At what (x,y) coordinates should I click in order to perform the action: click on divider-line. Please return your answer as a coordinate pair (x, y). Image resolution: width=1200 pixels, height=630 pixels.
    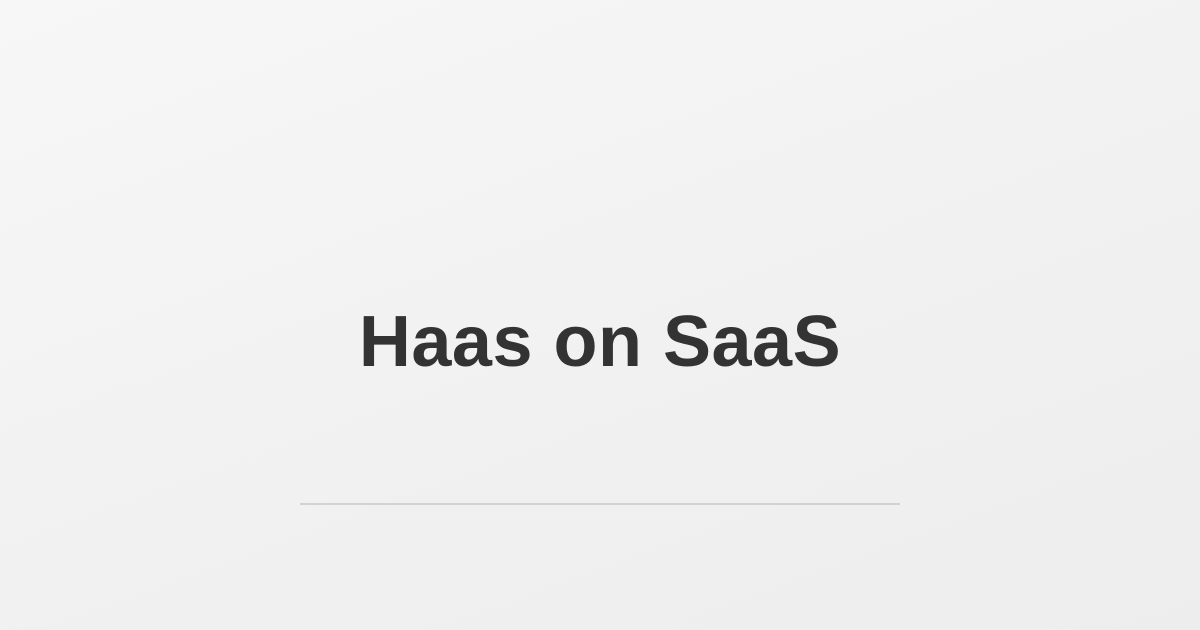
    Looking at the image, I should click on (600, 504).